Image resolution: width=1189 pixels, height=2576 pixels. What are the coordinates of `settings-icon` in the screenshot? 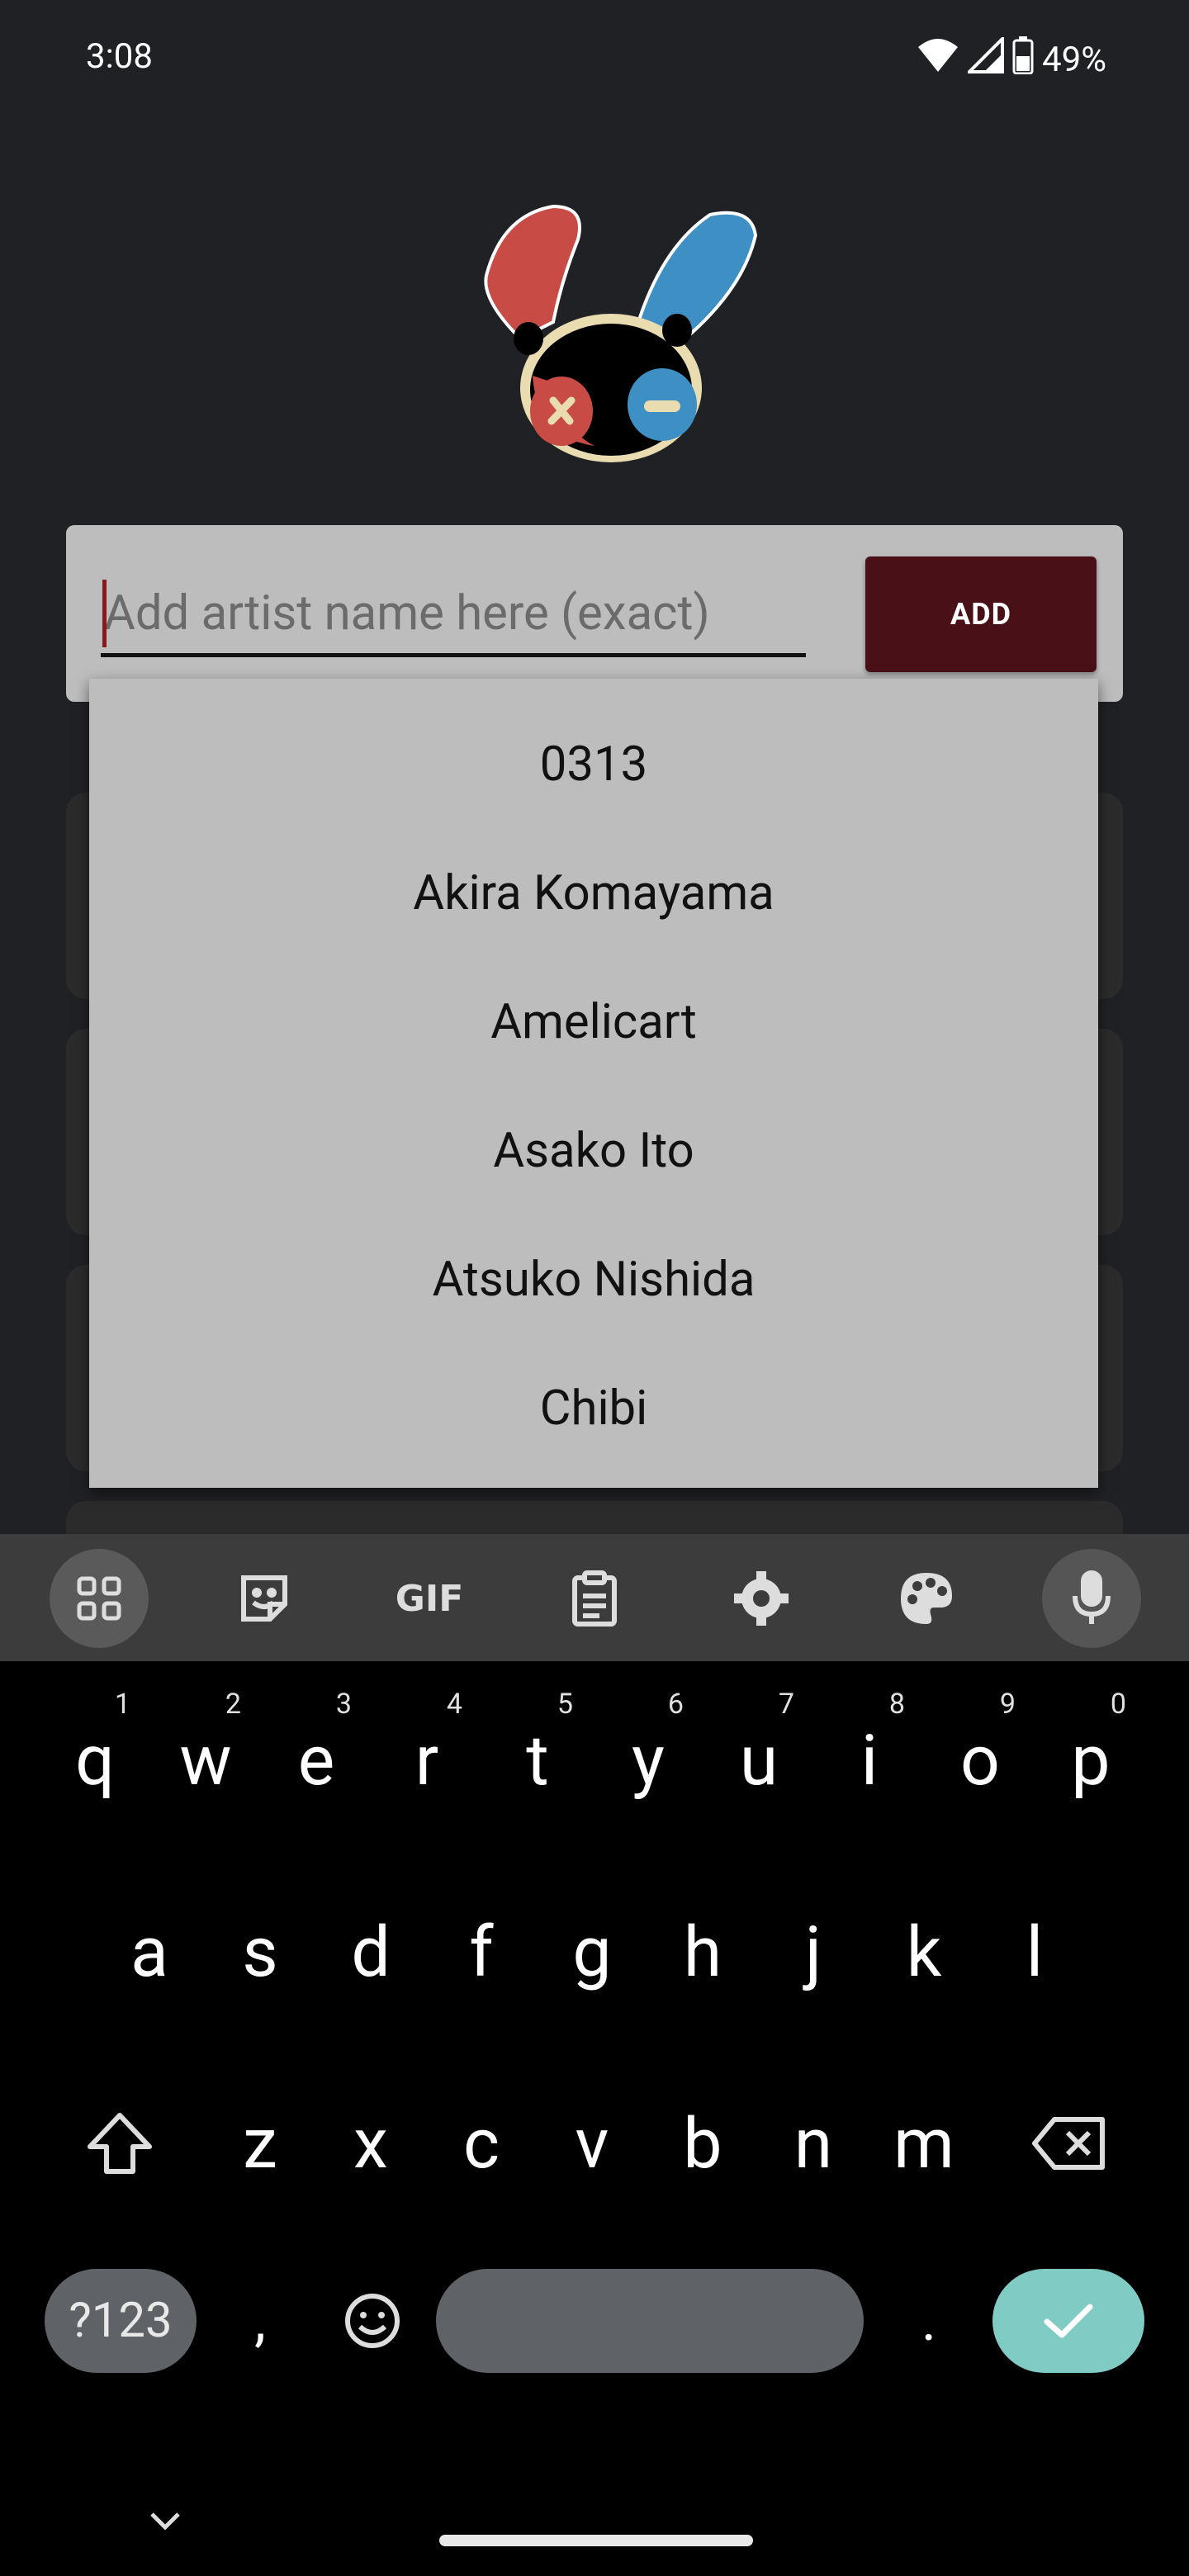 It's located at (761, 1598).